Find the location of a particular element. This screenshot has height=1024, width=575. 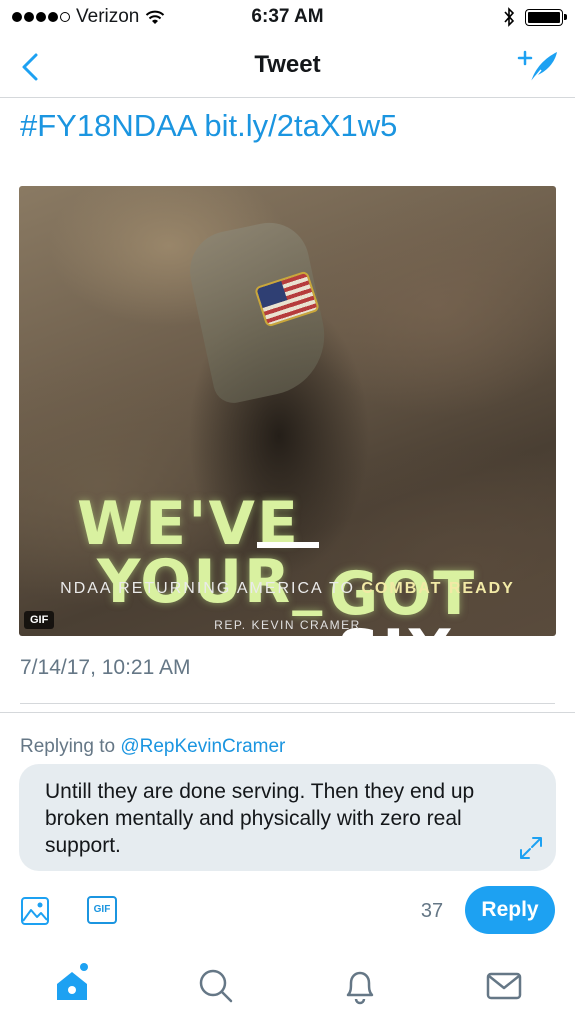

page-title: Tweet is located at coordinates (287, 64).